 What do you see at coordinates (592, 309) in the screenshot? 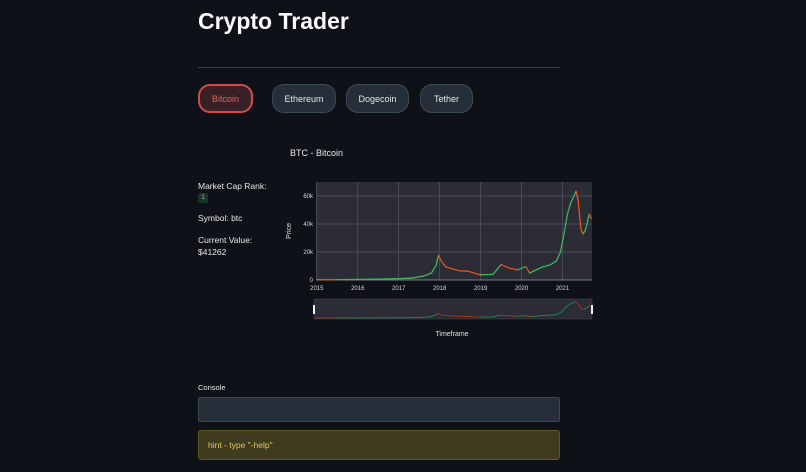
I see `range-slider-handle-right` at bounding box center [592, 309].